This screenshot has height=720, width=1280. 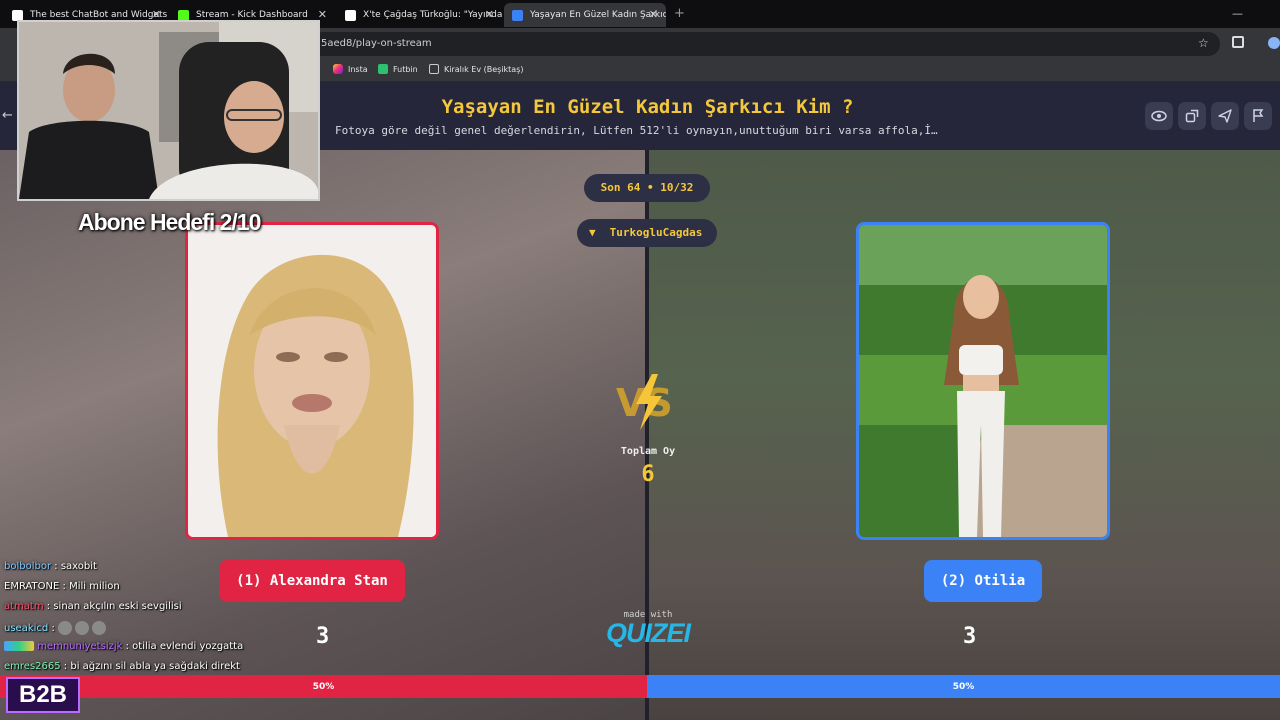 What do you see at coordinates (592, 232) in the screenshot?
I see `shield-icon: ▼` at bounding box center [592, 232].